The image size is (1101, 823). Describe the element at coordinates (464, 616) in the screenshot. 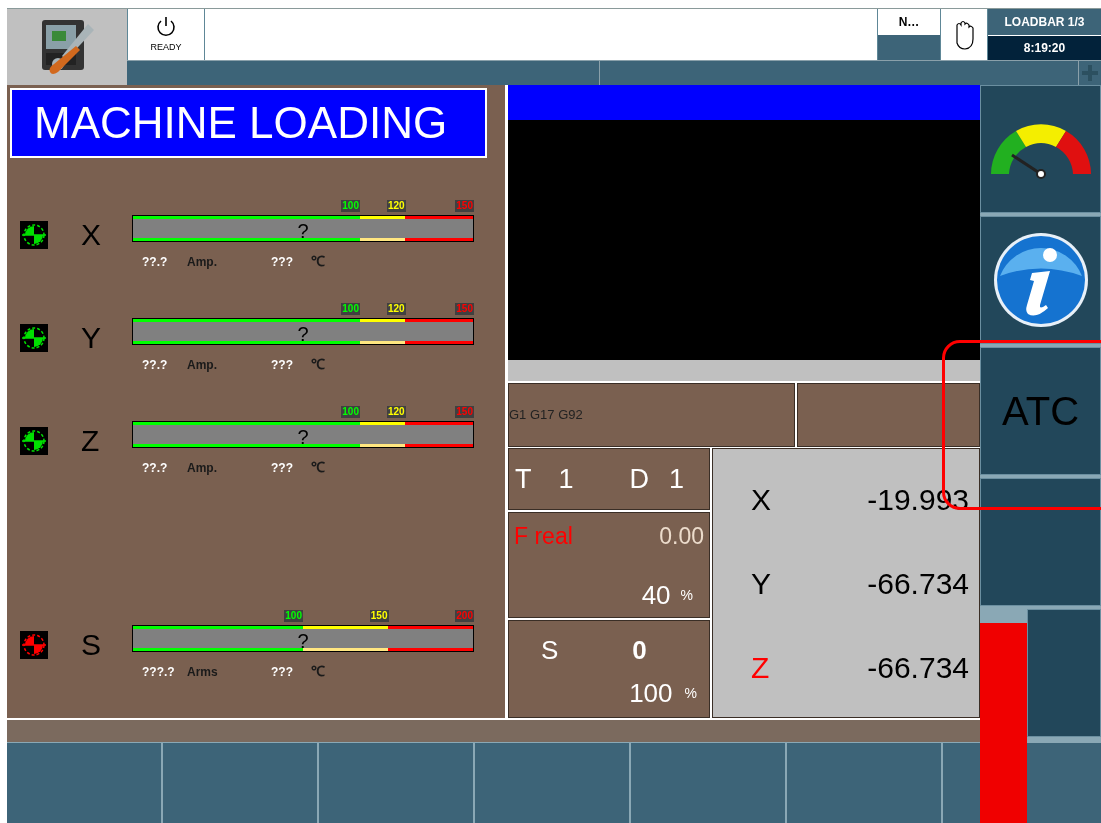

I see `scale-tick-label: 200` at that location.